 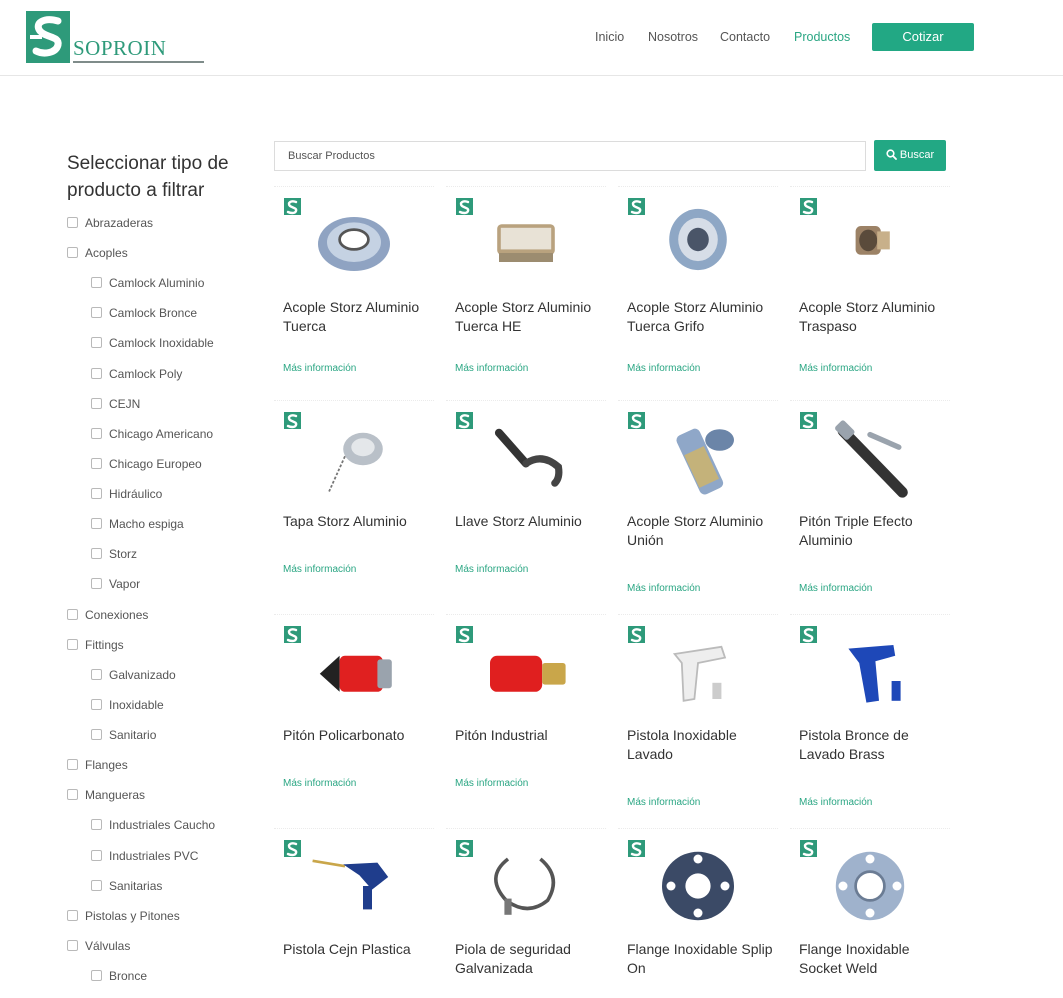 What do you see at coordinates (144, 313) in the screenshot?
I see `filter-item: Camlock Bronce` at bounding box center [144, 313].